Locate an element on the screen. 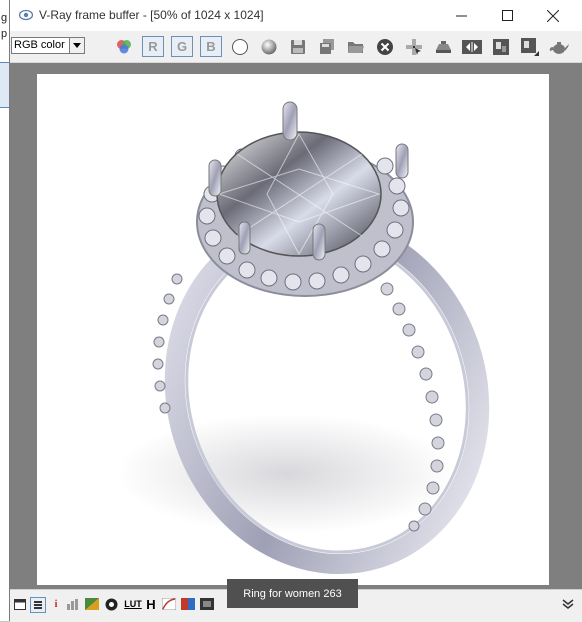 This screenshot has height=622, width=582. app-icon is located at coordinates (26, 15).